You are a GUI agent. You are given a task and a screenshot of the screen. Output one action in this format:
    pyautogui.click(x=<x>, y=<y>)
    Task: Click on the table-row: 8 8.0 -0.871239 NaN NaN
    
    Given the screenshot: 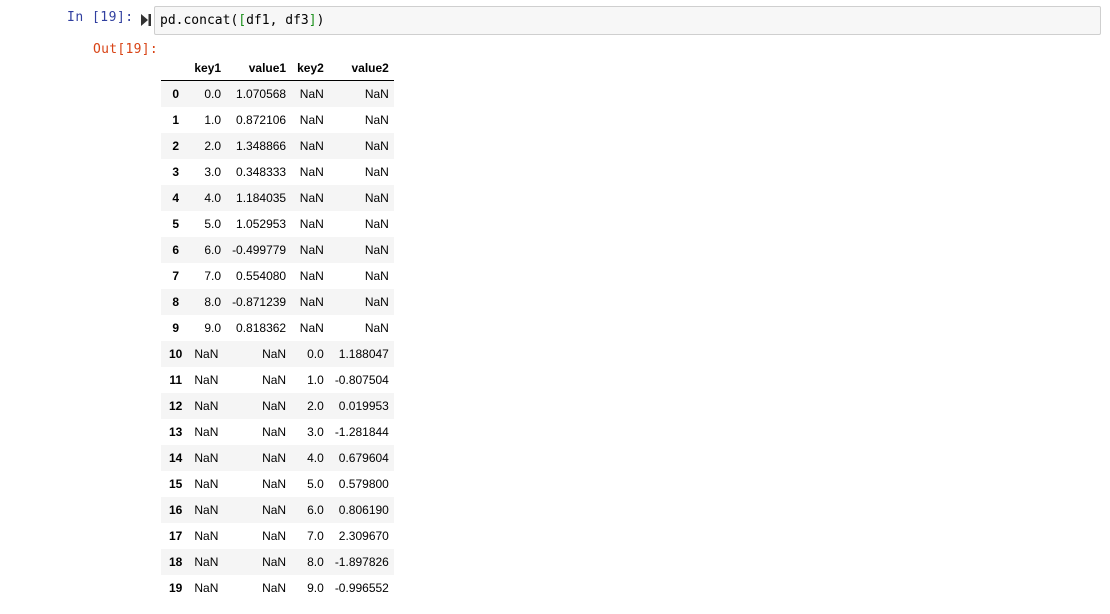 What is the action you would take?
    pyautogui.click(x=277, y=302)
    